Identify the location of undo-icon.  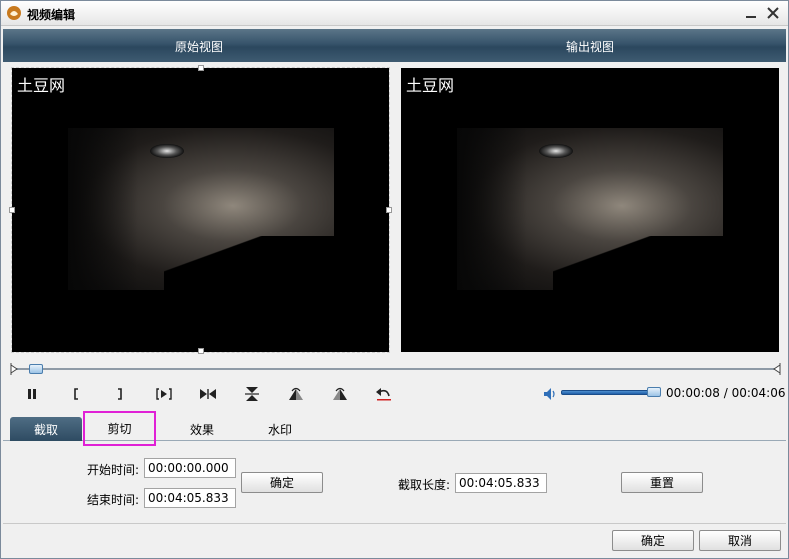
(383, 394).